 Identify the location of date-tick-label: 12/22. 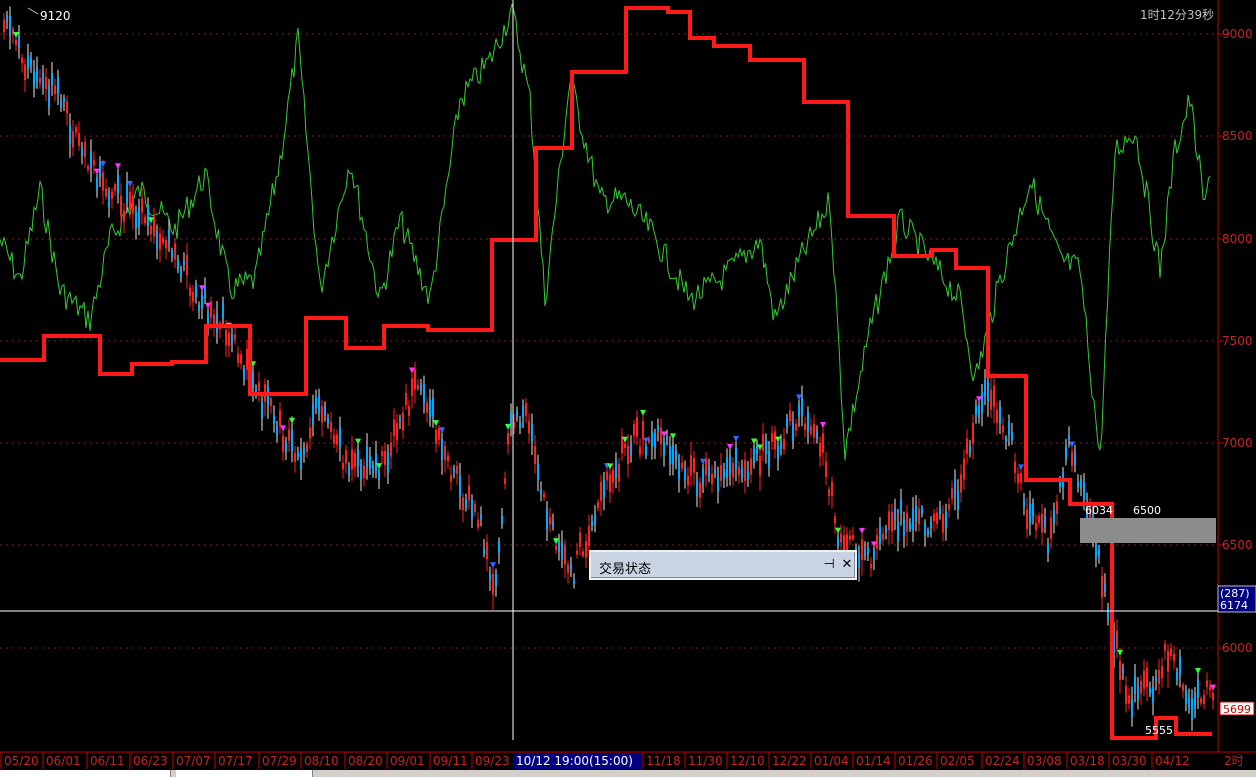
(789, 761).